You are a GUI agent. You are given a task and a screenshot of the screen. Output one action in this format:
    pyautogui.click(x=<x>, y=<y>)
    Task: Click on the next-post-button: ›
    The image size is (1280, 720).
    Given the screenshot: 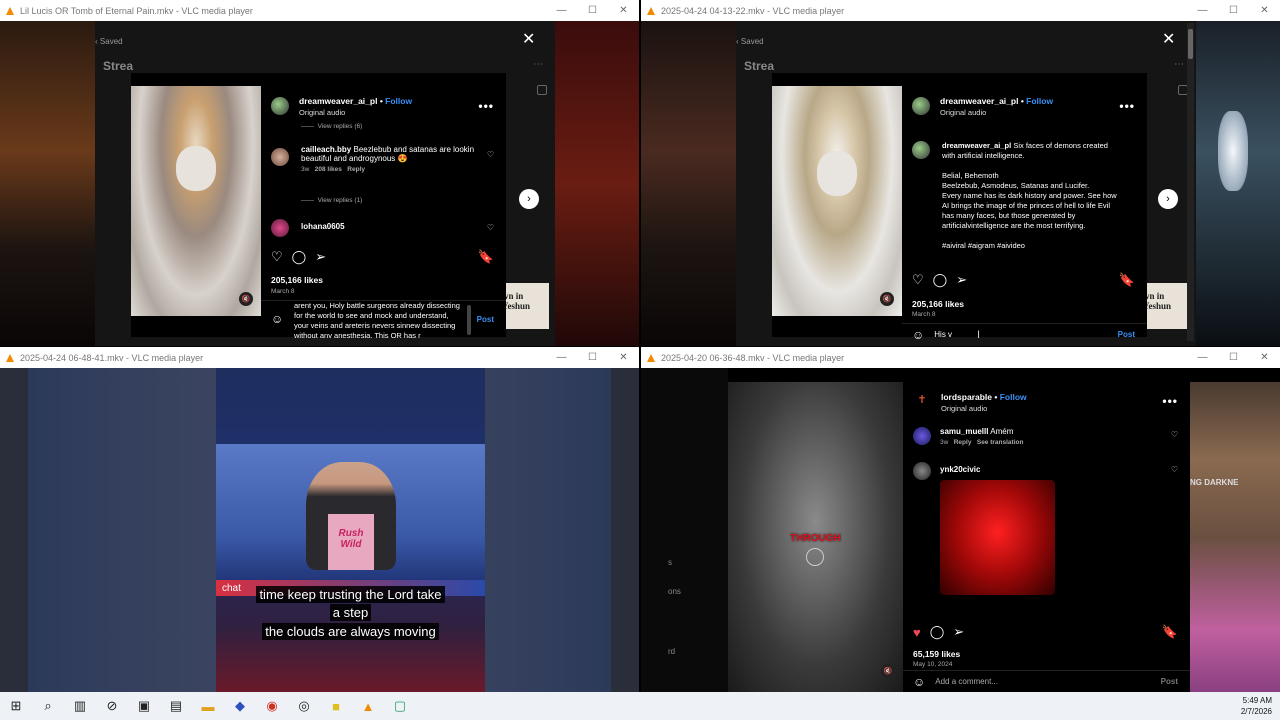 What is the action you would take?
    pyautogui.click(x=529, y=199)
    